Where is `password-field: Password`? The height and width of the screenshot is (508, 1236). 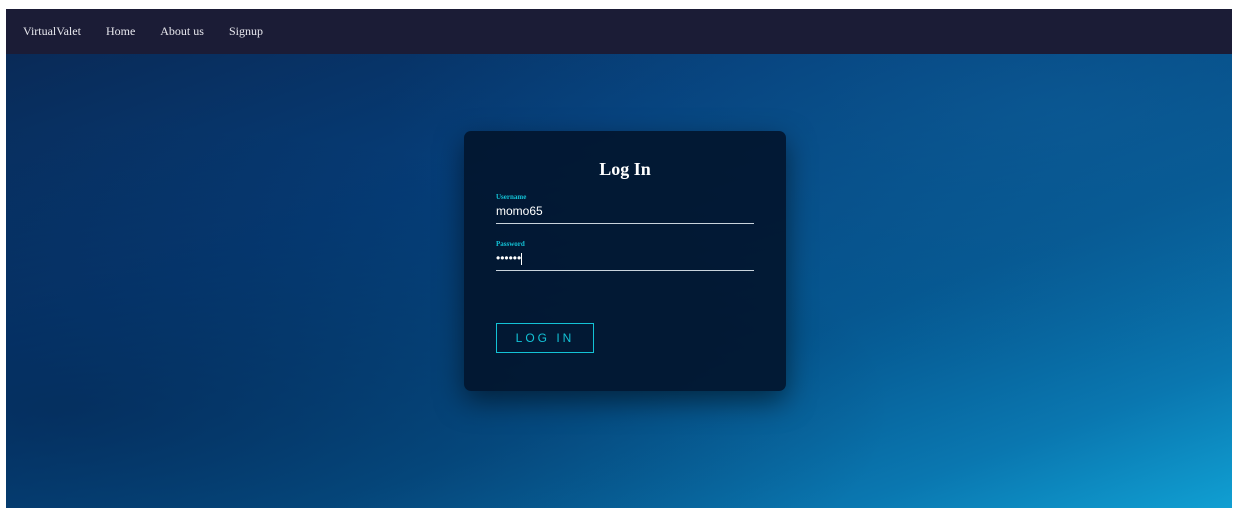 password-field: Password is located at coordinates (625, 255).